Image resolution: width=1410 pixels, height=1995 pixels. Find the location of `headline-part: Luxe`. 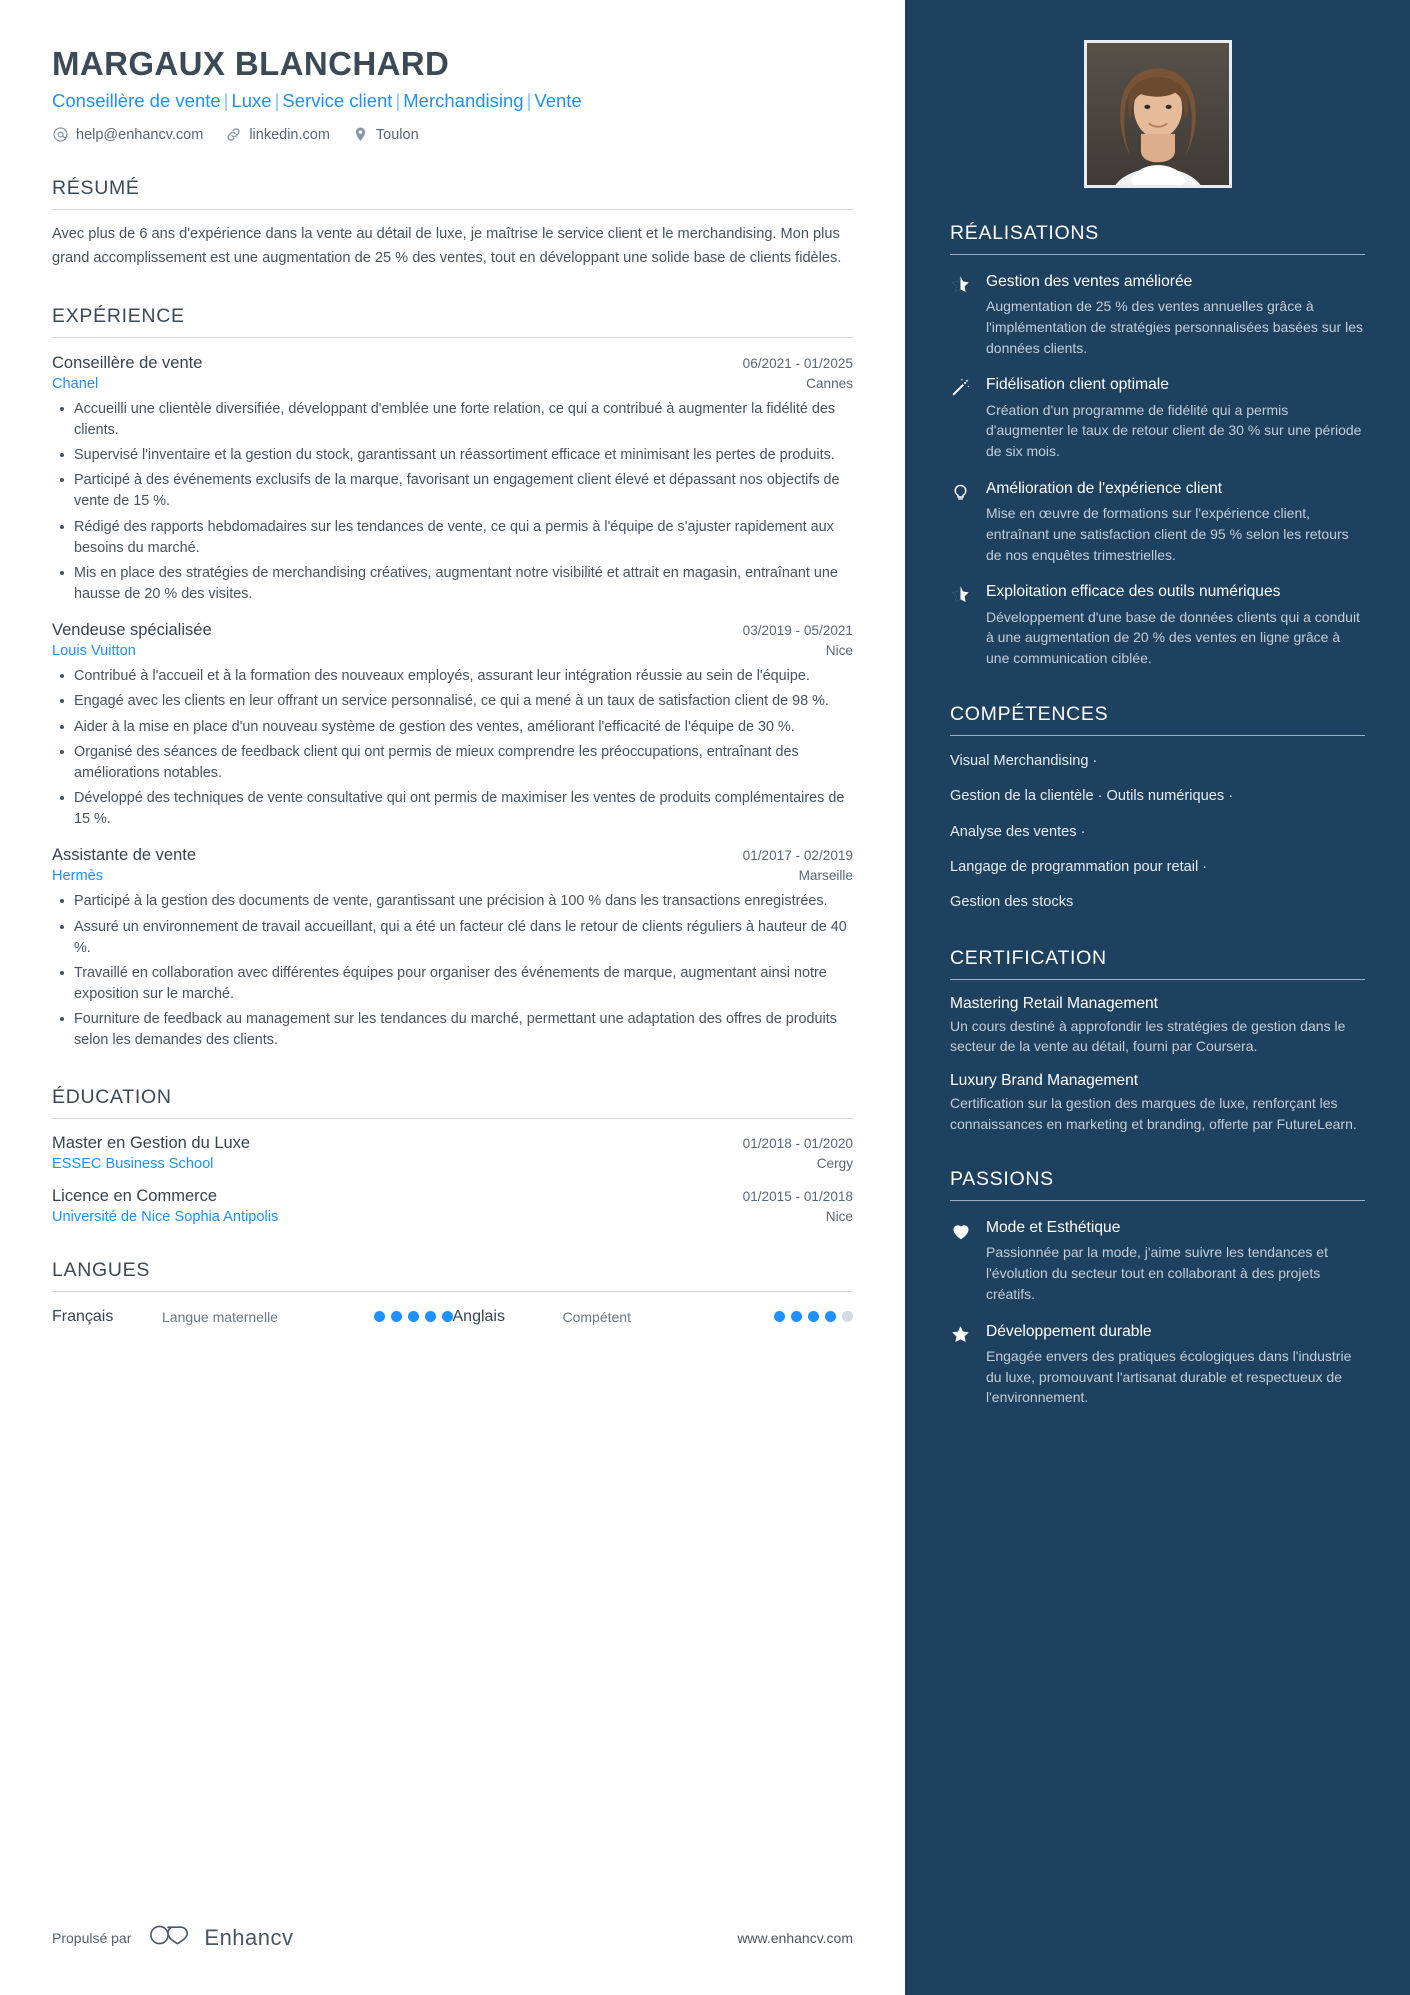

headline-part: Luxe is located at coordinates (251, 100).